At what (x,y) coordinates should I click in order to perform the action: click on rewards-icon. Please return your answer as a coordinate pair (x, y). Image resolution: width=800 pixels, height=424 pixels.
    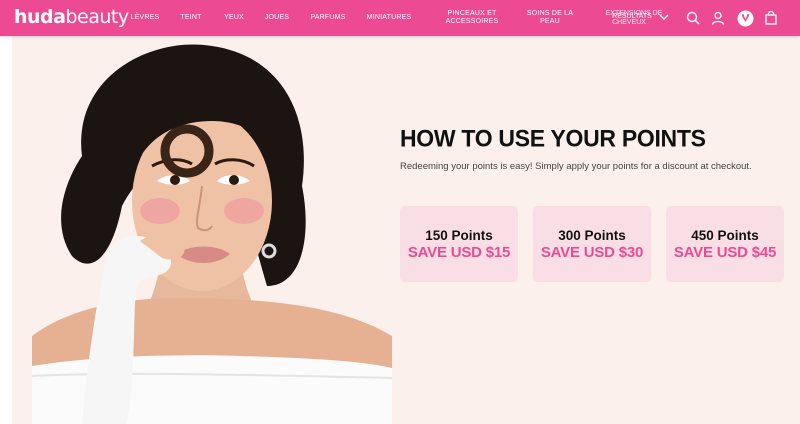
    Looking at the image, I should click on (745, 18).